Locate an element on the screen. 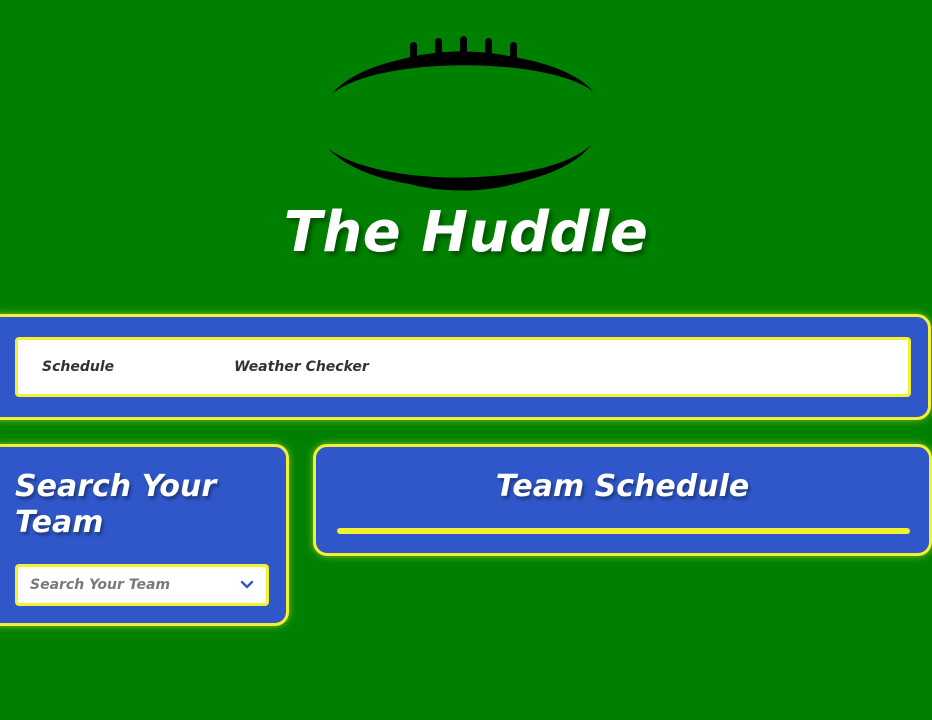 The height and width of the screenshot is (720, 932). team-schedule-heading: Team Schedule is located at coordinates (622, 486).